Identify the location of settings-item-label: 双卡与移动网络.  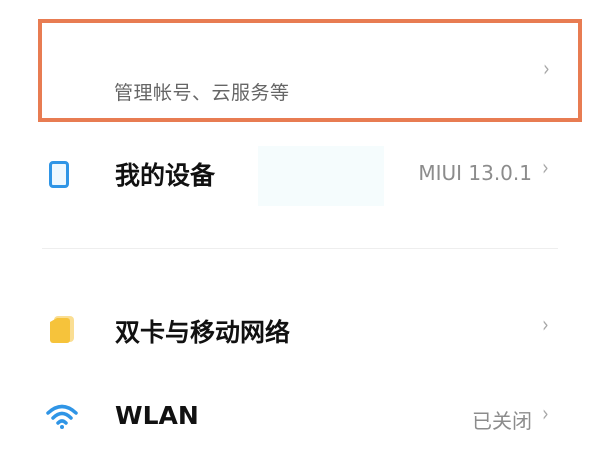
(203, 332).